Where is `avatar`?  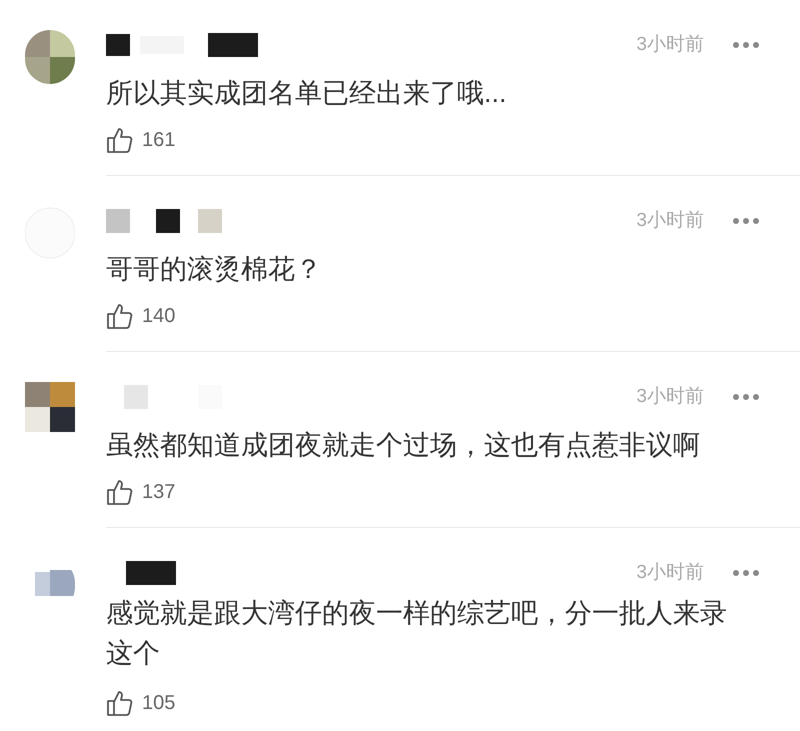 avatar is located at coordinates (50, 57).